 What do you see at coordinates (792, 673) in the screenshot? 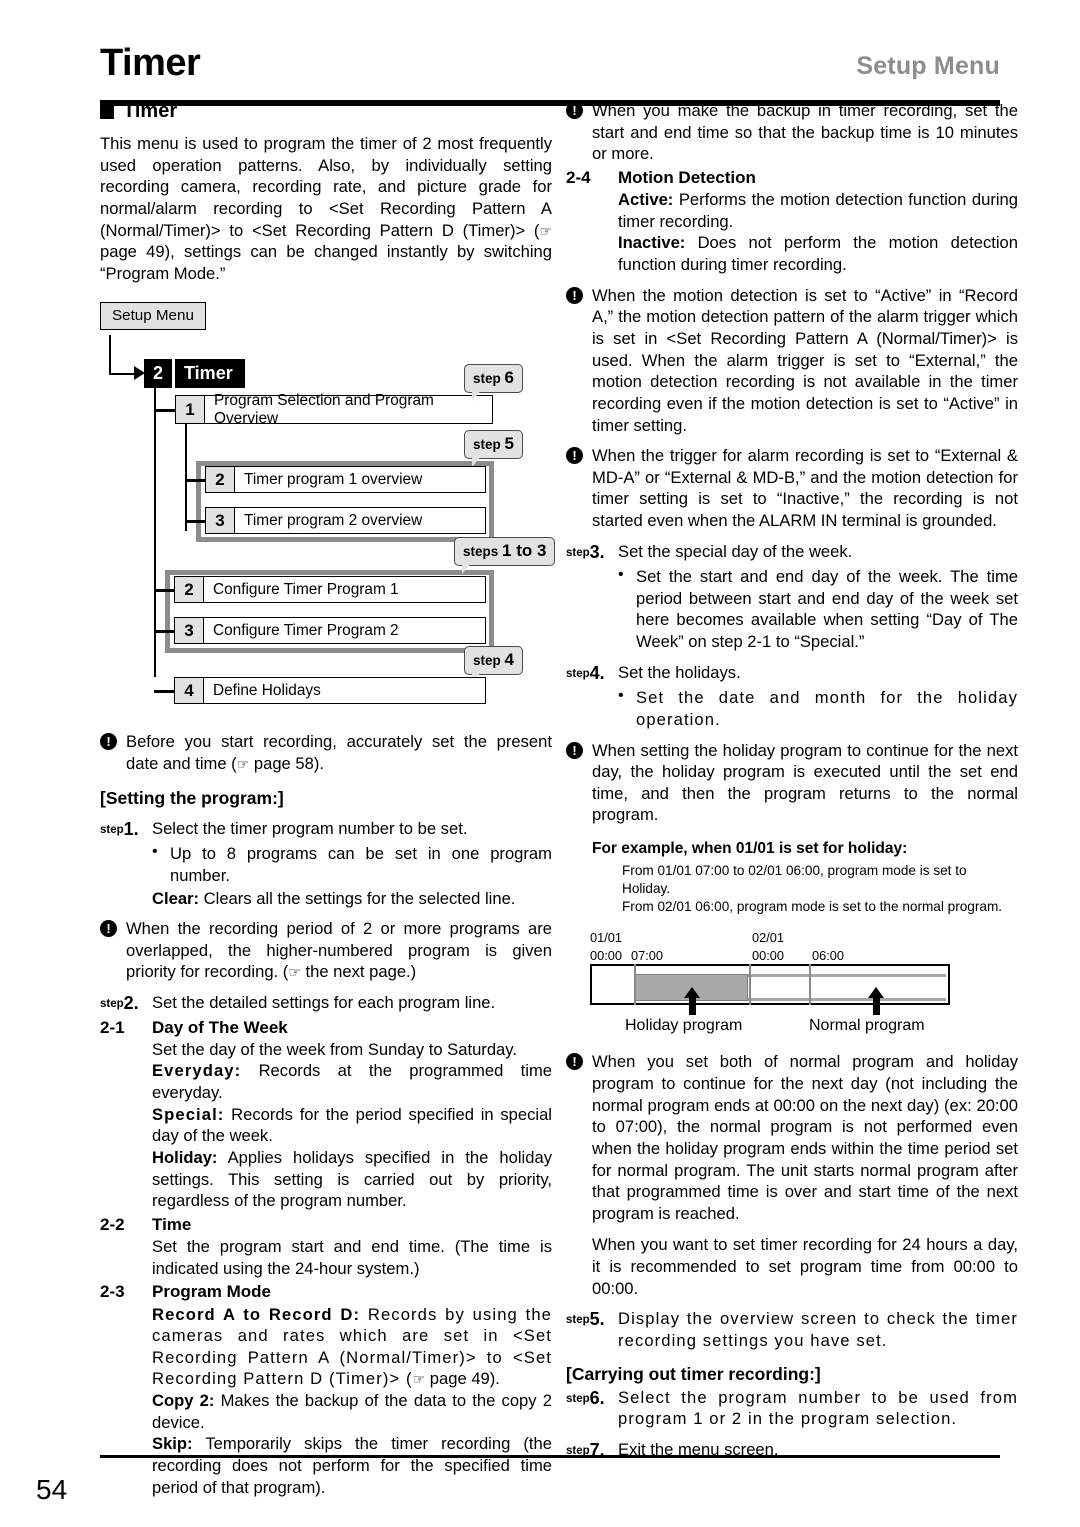
I see `step-4: step4. Set the holidays.` at bounding box center [792, 673].